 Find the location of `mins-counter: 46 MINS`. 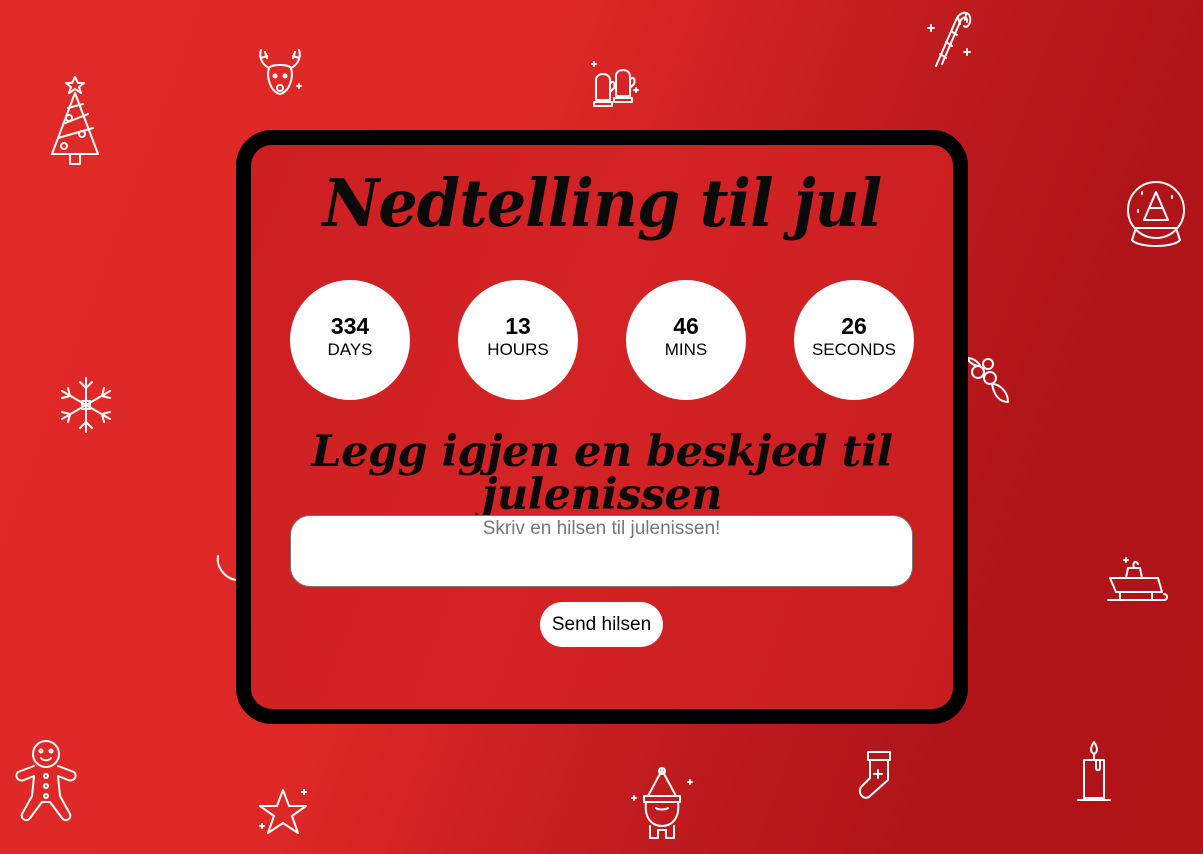

mins-counter: 46 MINS is located at coordinates (686, 340).